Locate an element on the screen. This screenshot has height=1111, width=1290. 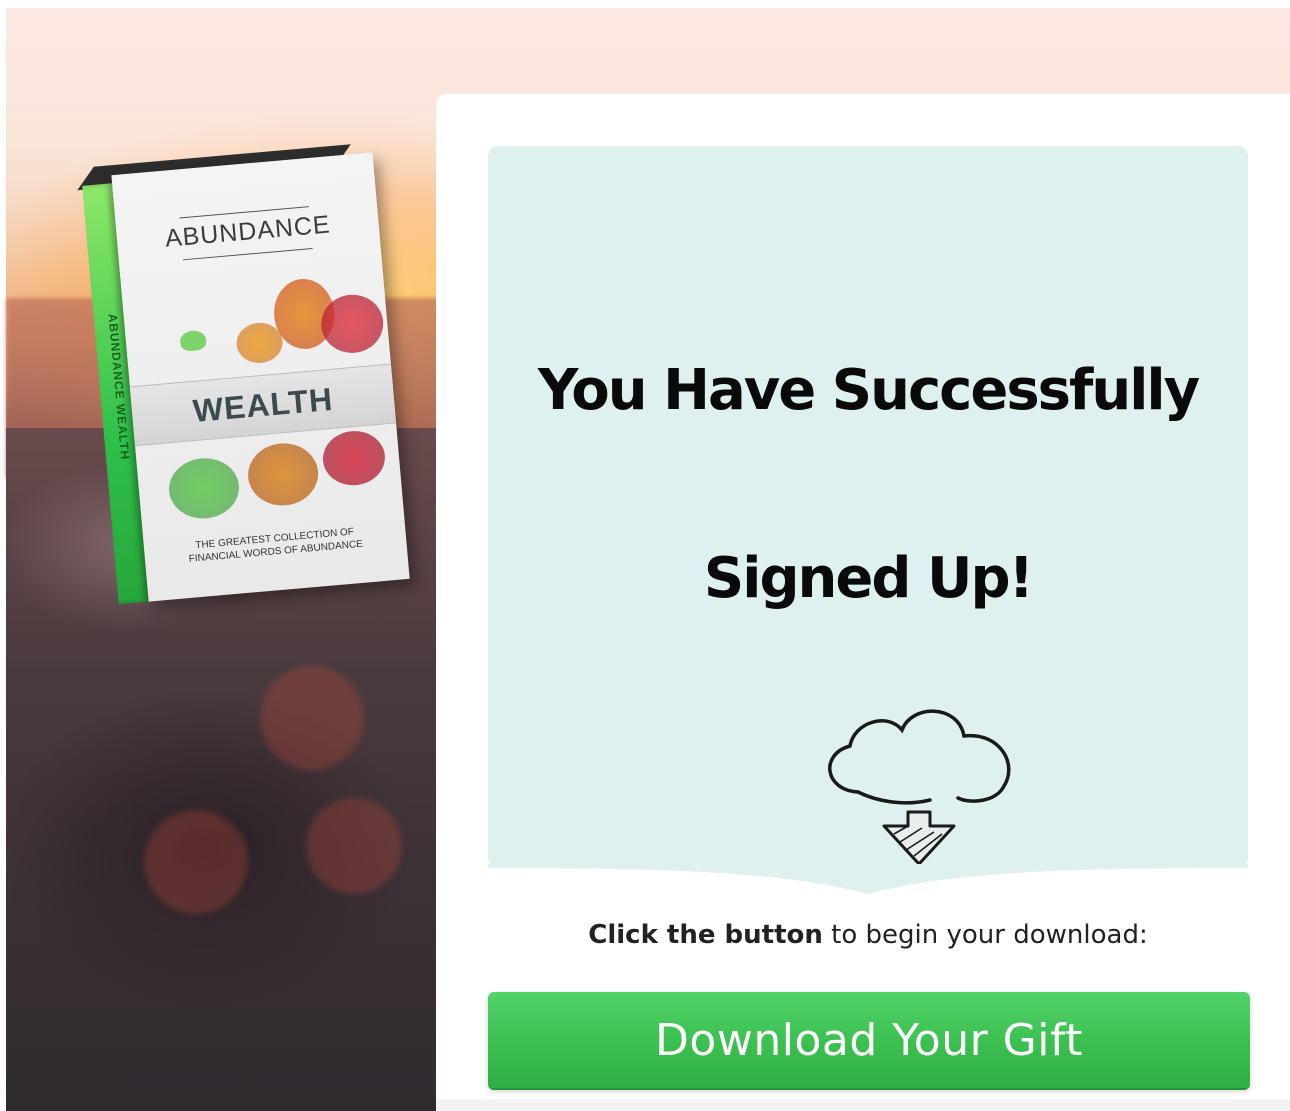
download-instruction: Click the button to begin your download: is located at coordinates (868, 935).